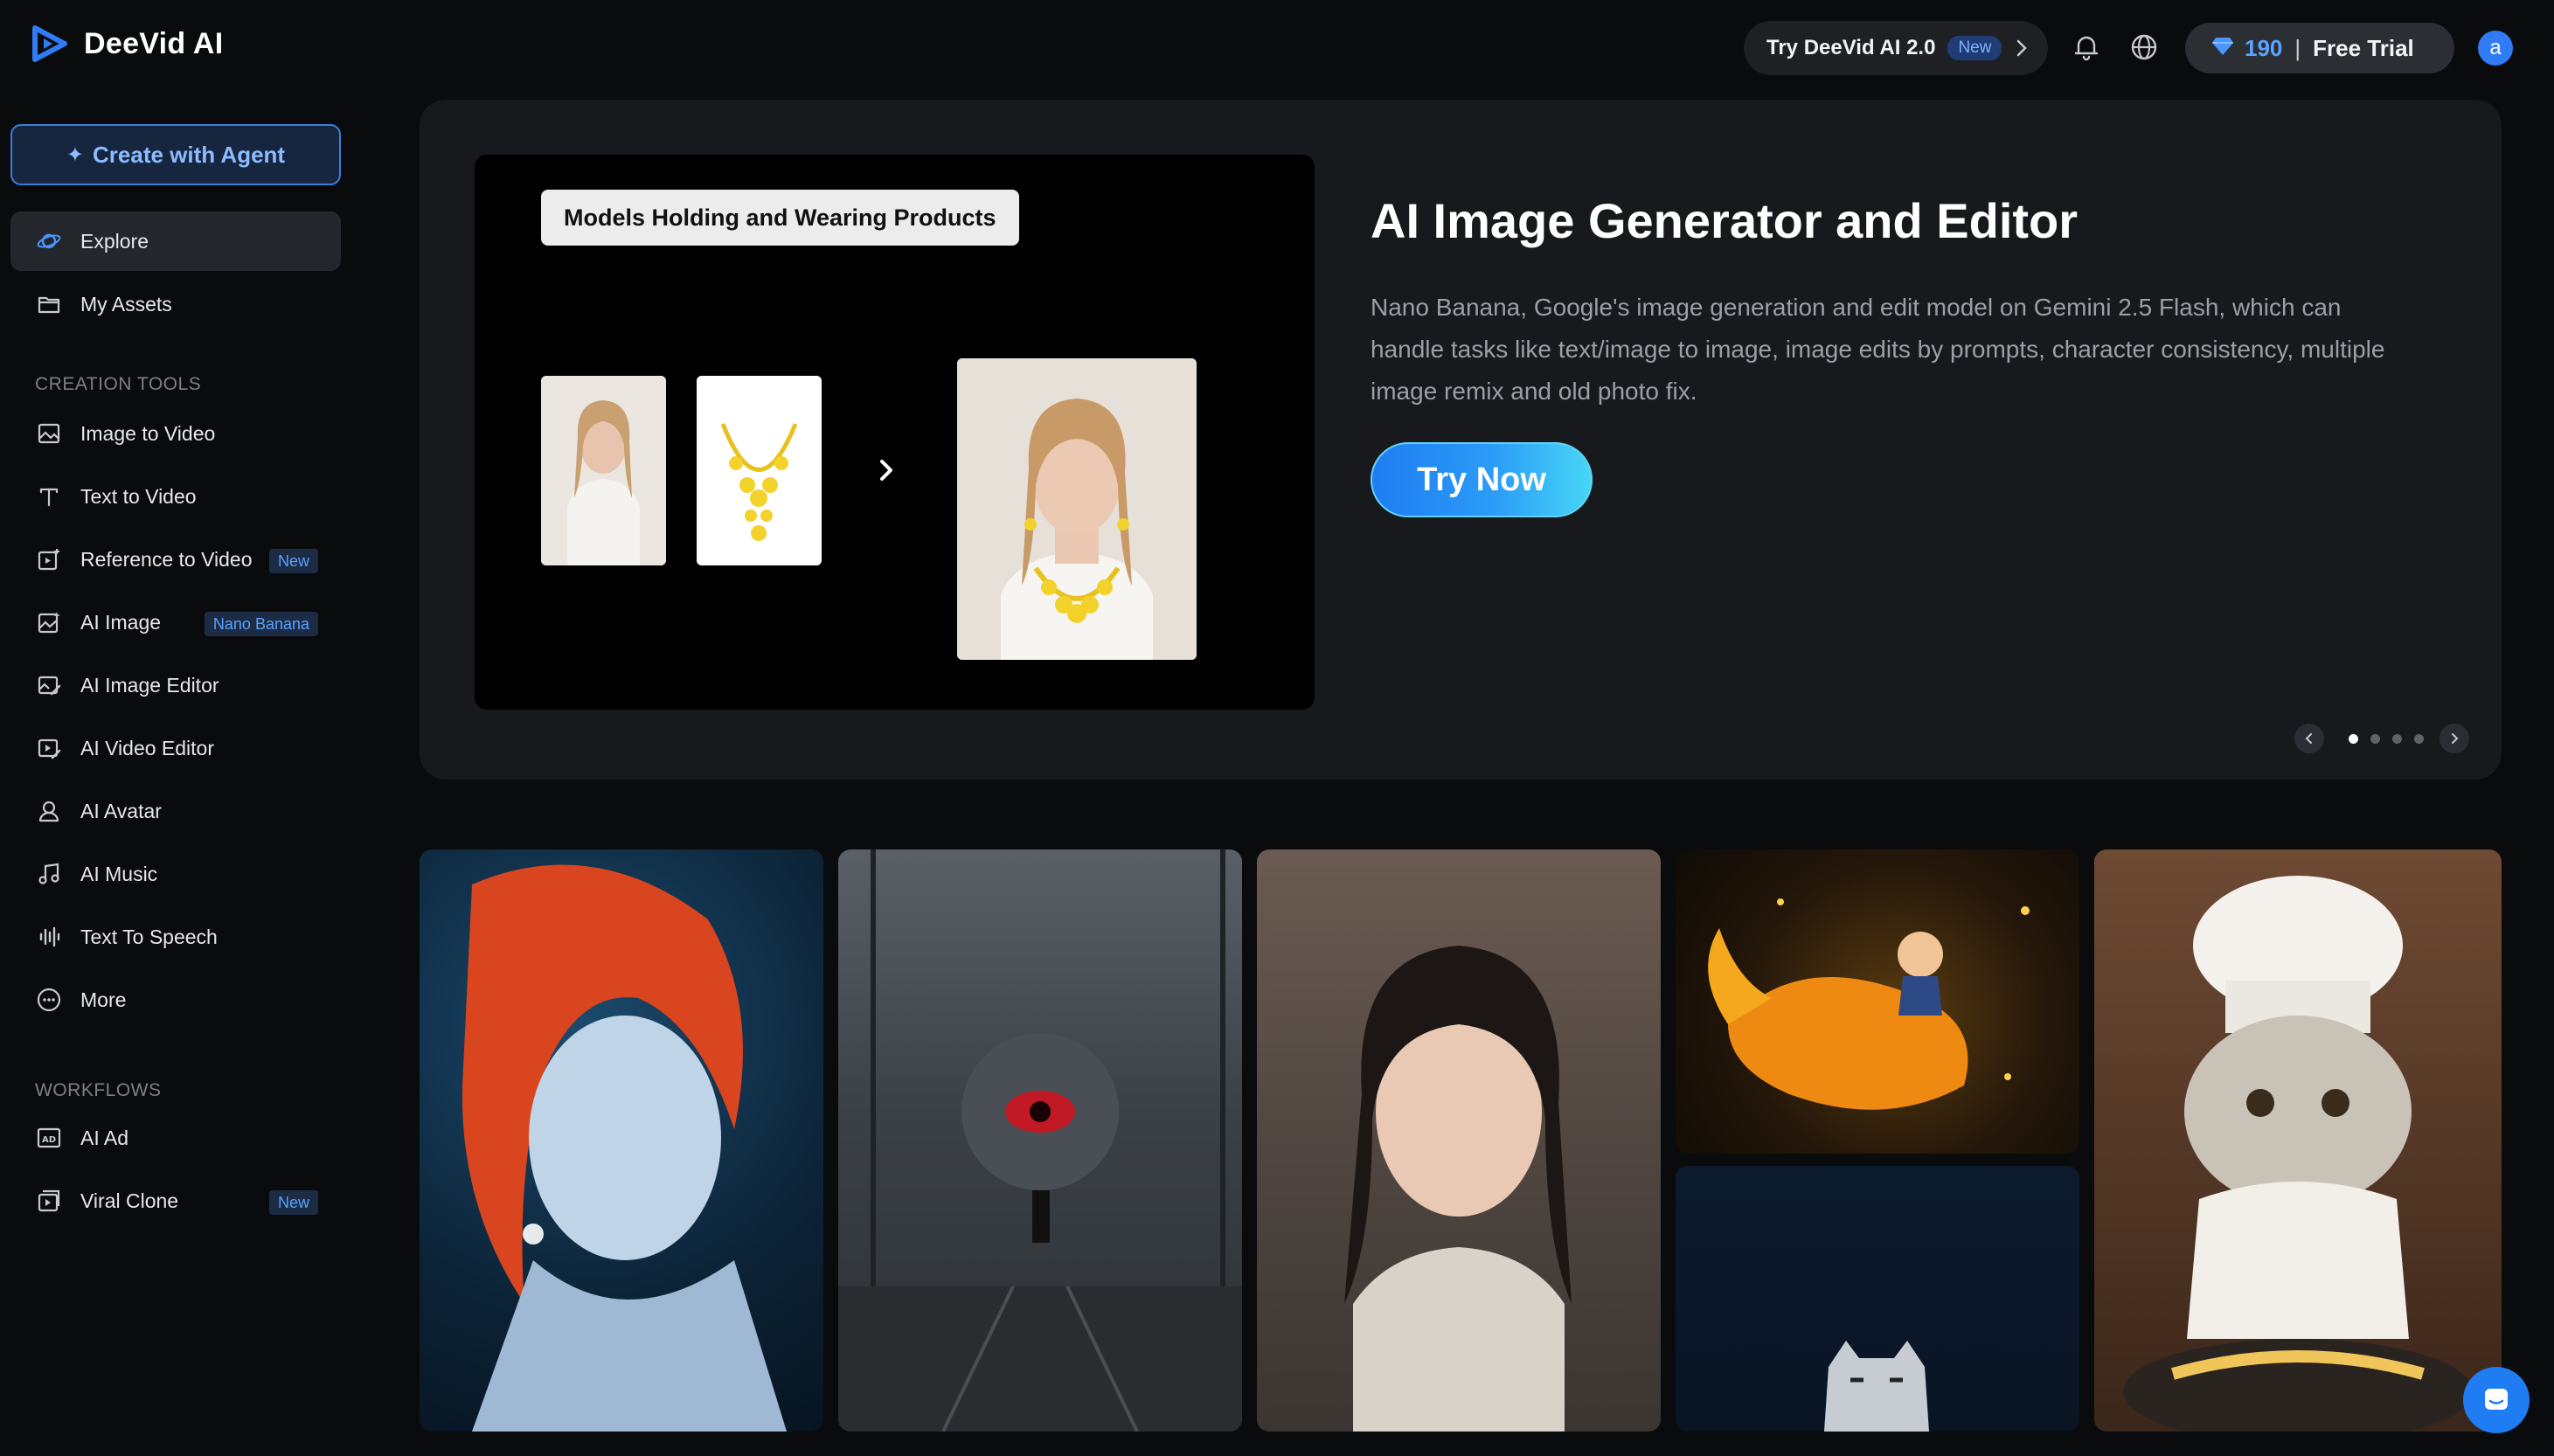 The image size is (2554, 1456). Describe the element at coordinates (126, 303) in the screenshot. I see `sidebar-item-label: My Assets` at that location.